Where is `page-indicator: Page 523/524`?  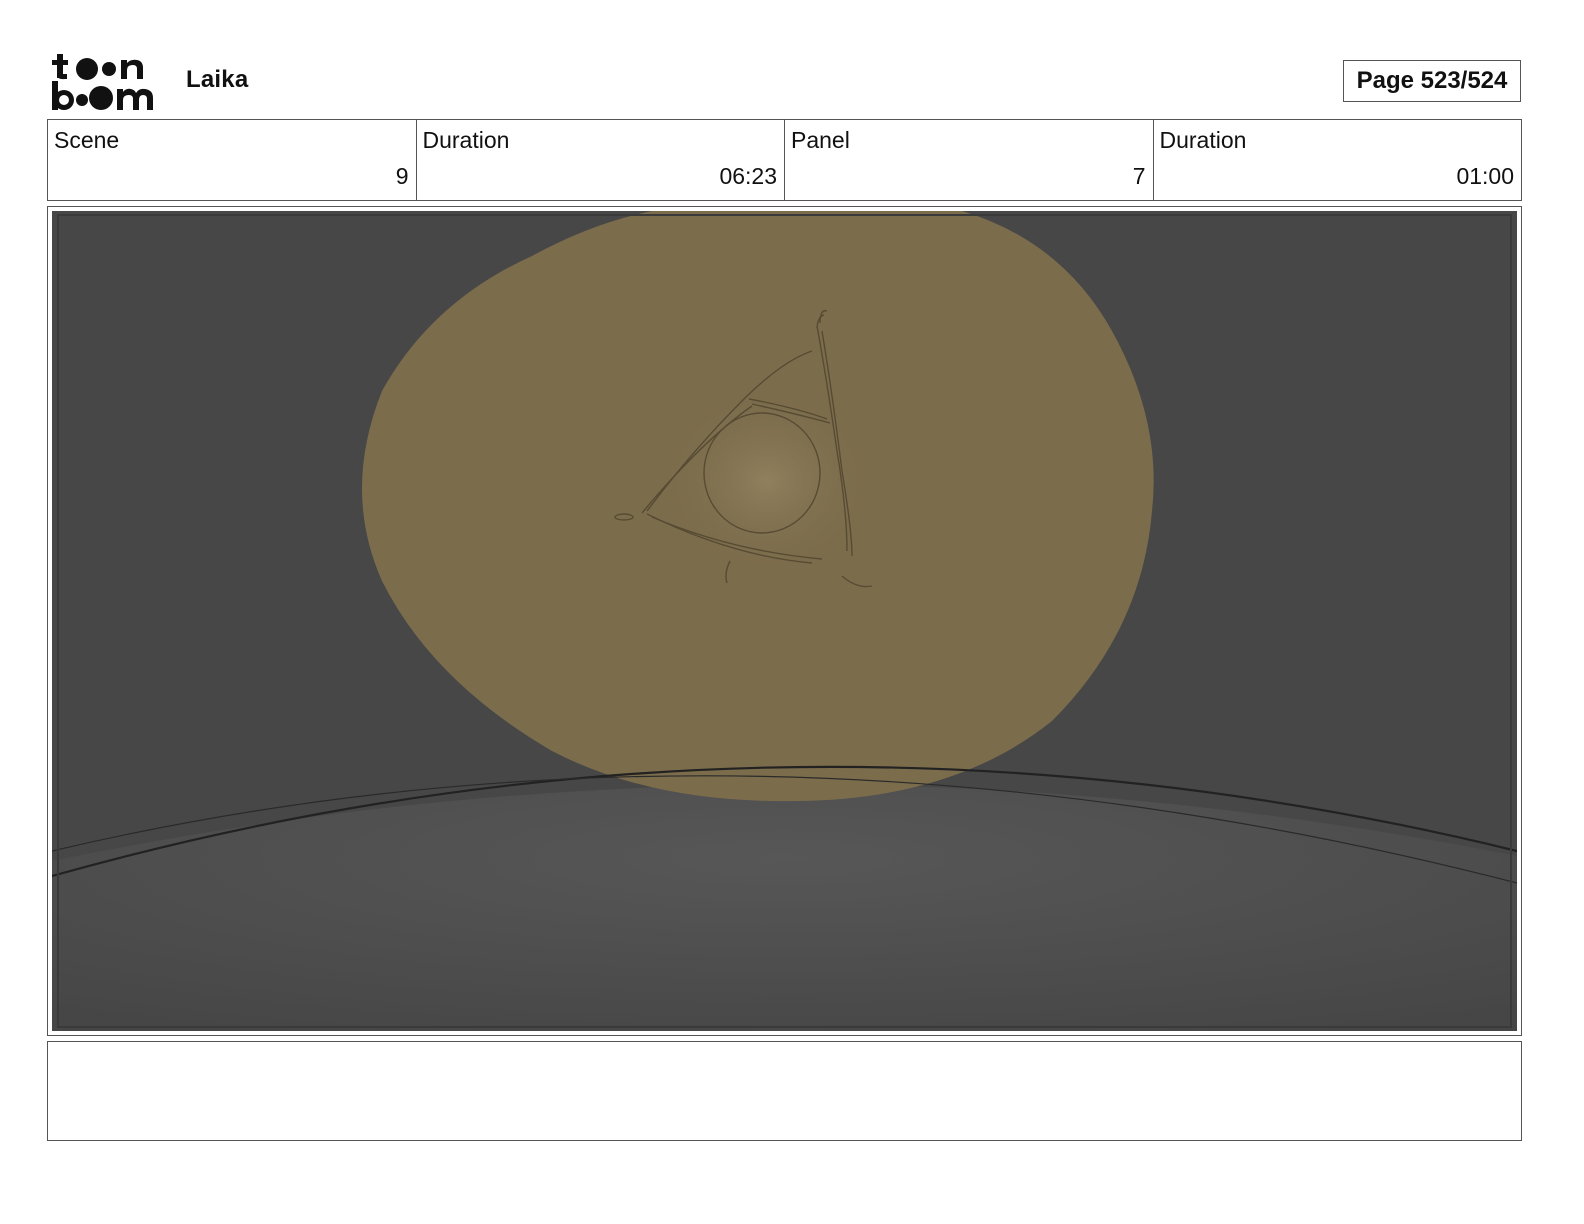 page-indicator: Page 523/524 is located at coordinates (1432, 81).